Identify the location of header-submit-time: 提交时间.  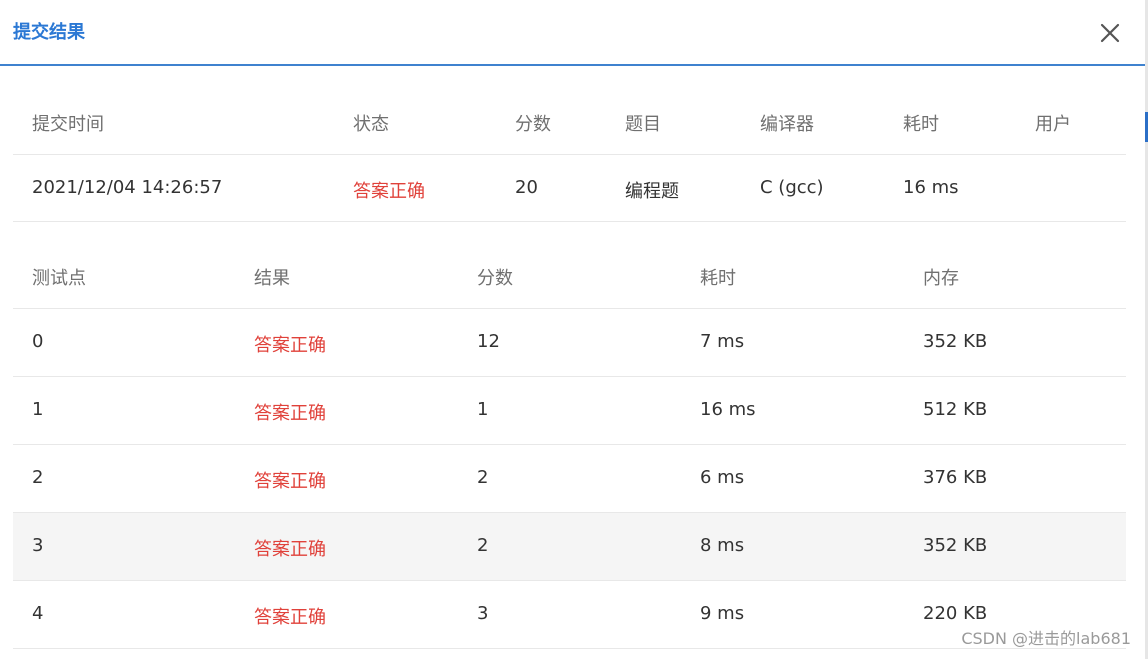
(68, 124).